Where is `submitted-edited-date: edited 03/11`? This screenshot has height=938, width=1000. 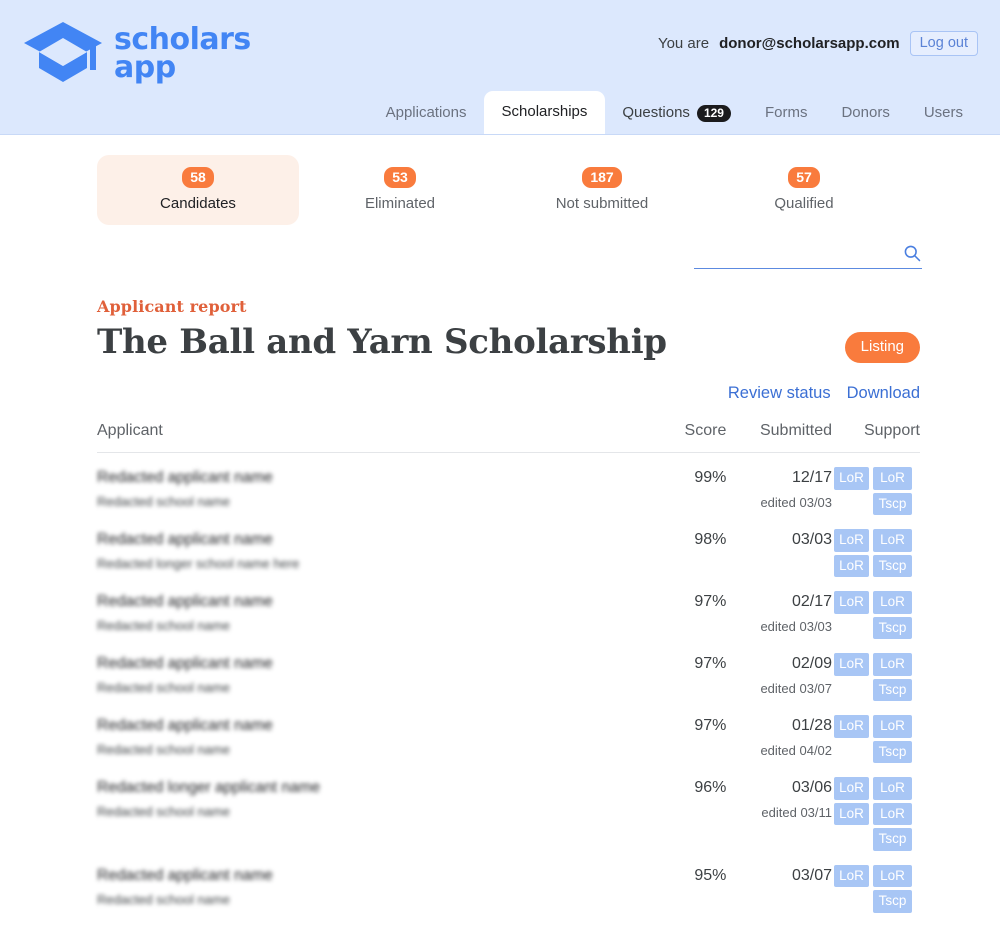 submitted-edited-date: edited 03/11 is located at coordinates (797, 813).